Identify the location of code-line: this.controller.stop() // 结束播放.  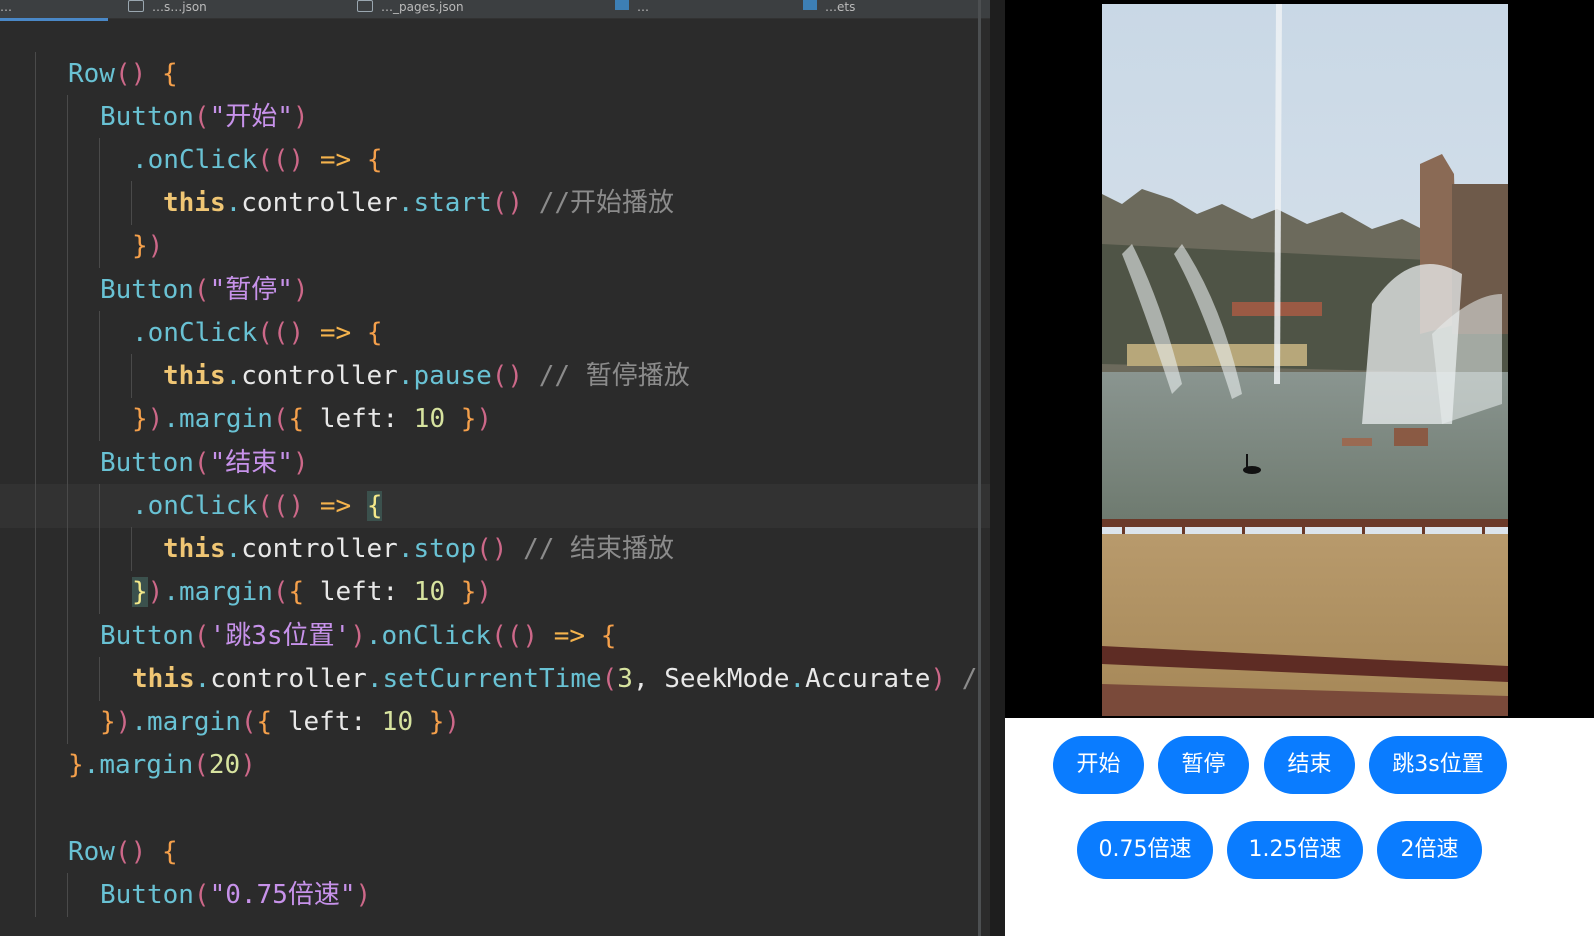
(495, 549).